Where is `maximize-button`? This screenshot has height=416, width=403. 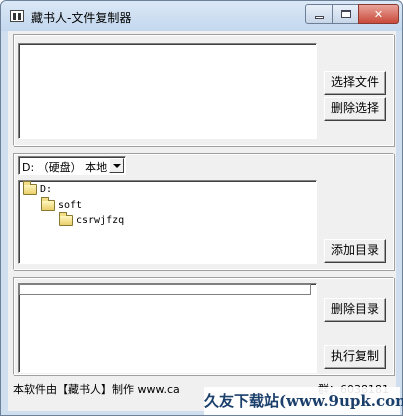 maximize-button is located at coordinates (345, 14).